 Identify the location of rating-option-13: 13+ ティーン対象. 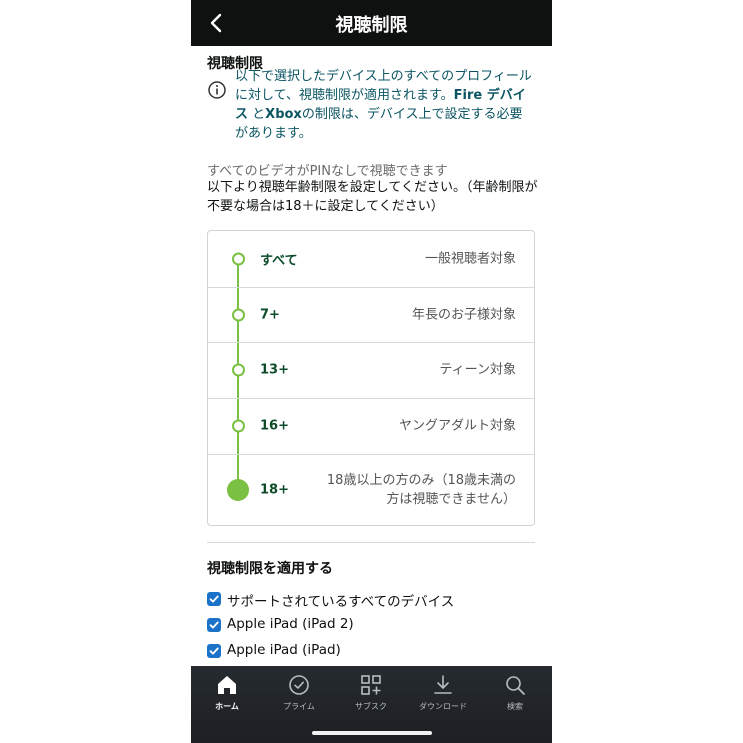
(371, 370).